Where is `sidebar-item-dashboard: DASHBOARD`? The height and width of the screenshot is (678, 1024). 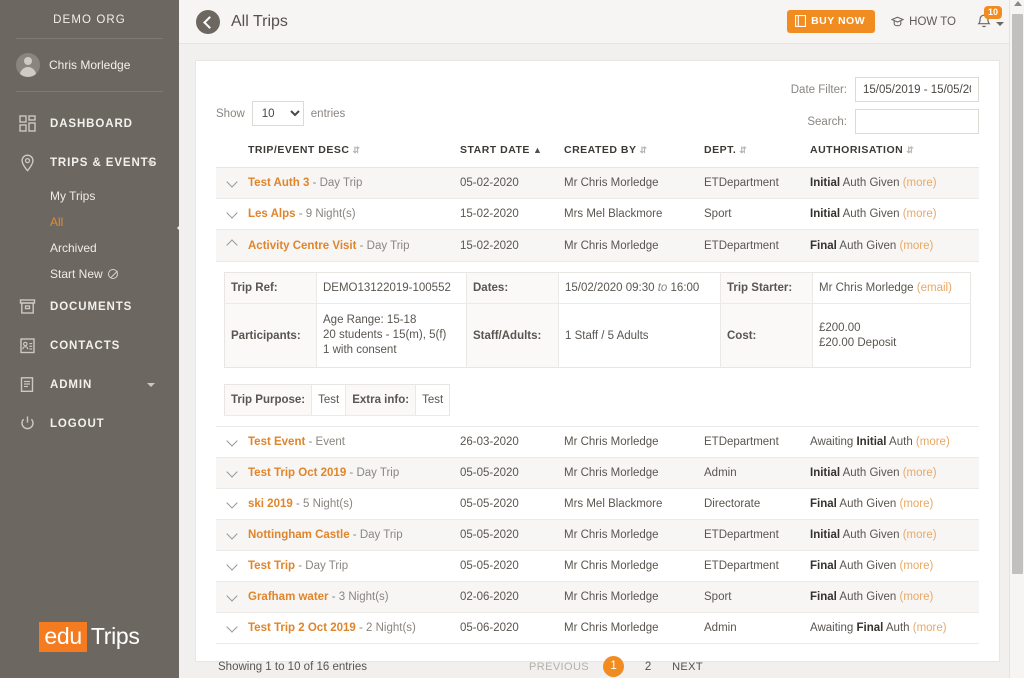
sidebar-item-dashboard: DASHBOARD is located at coordinates (89, 123).